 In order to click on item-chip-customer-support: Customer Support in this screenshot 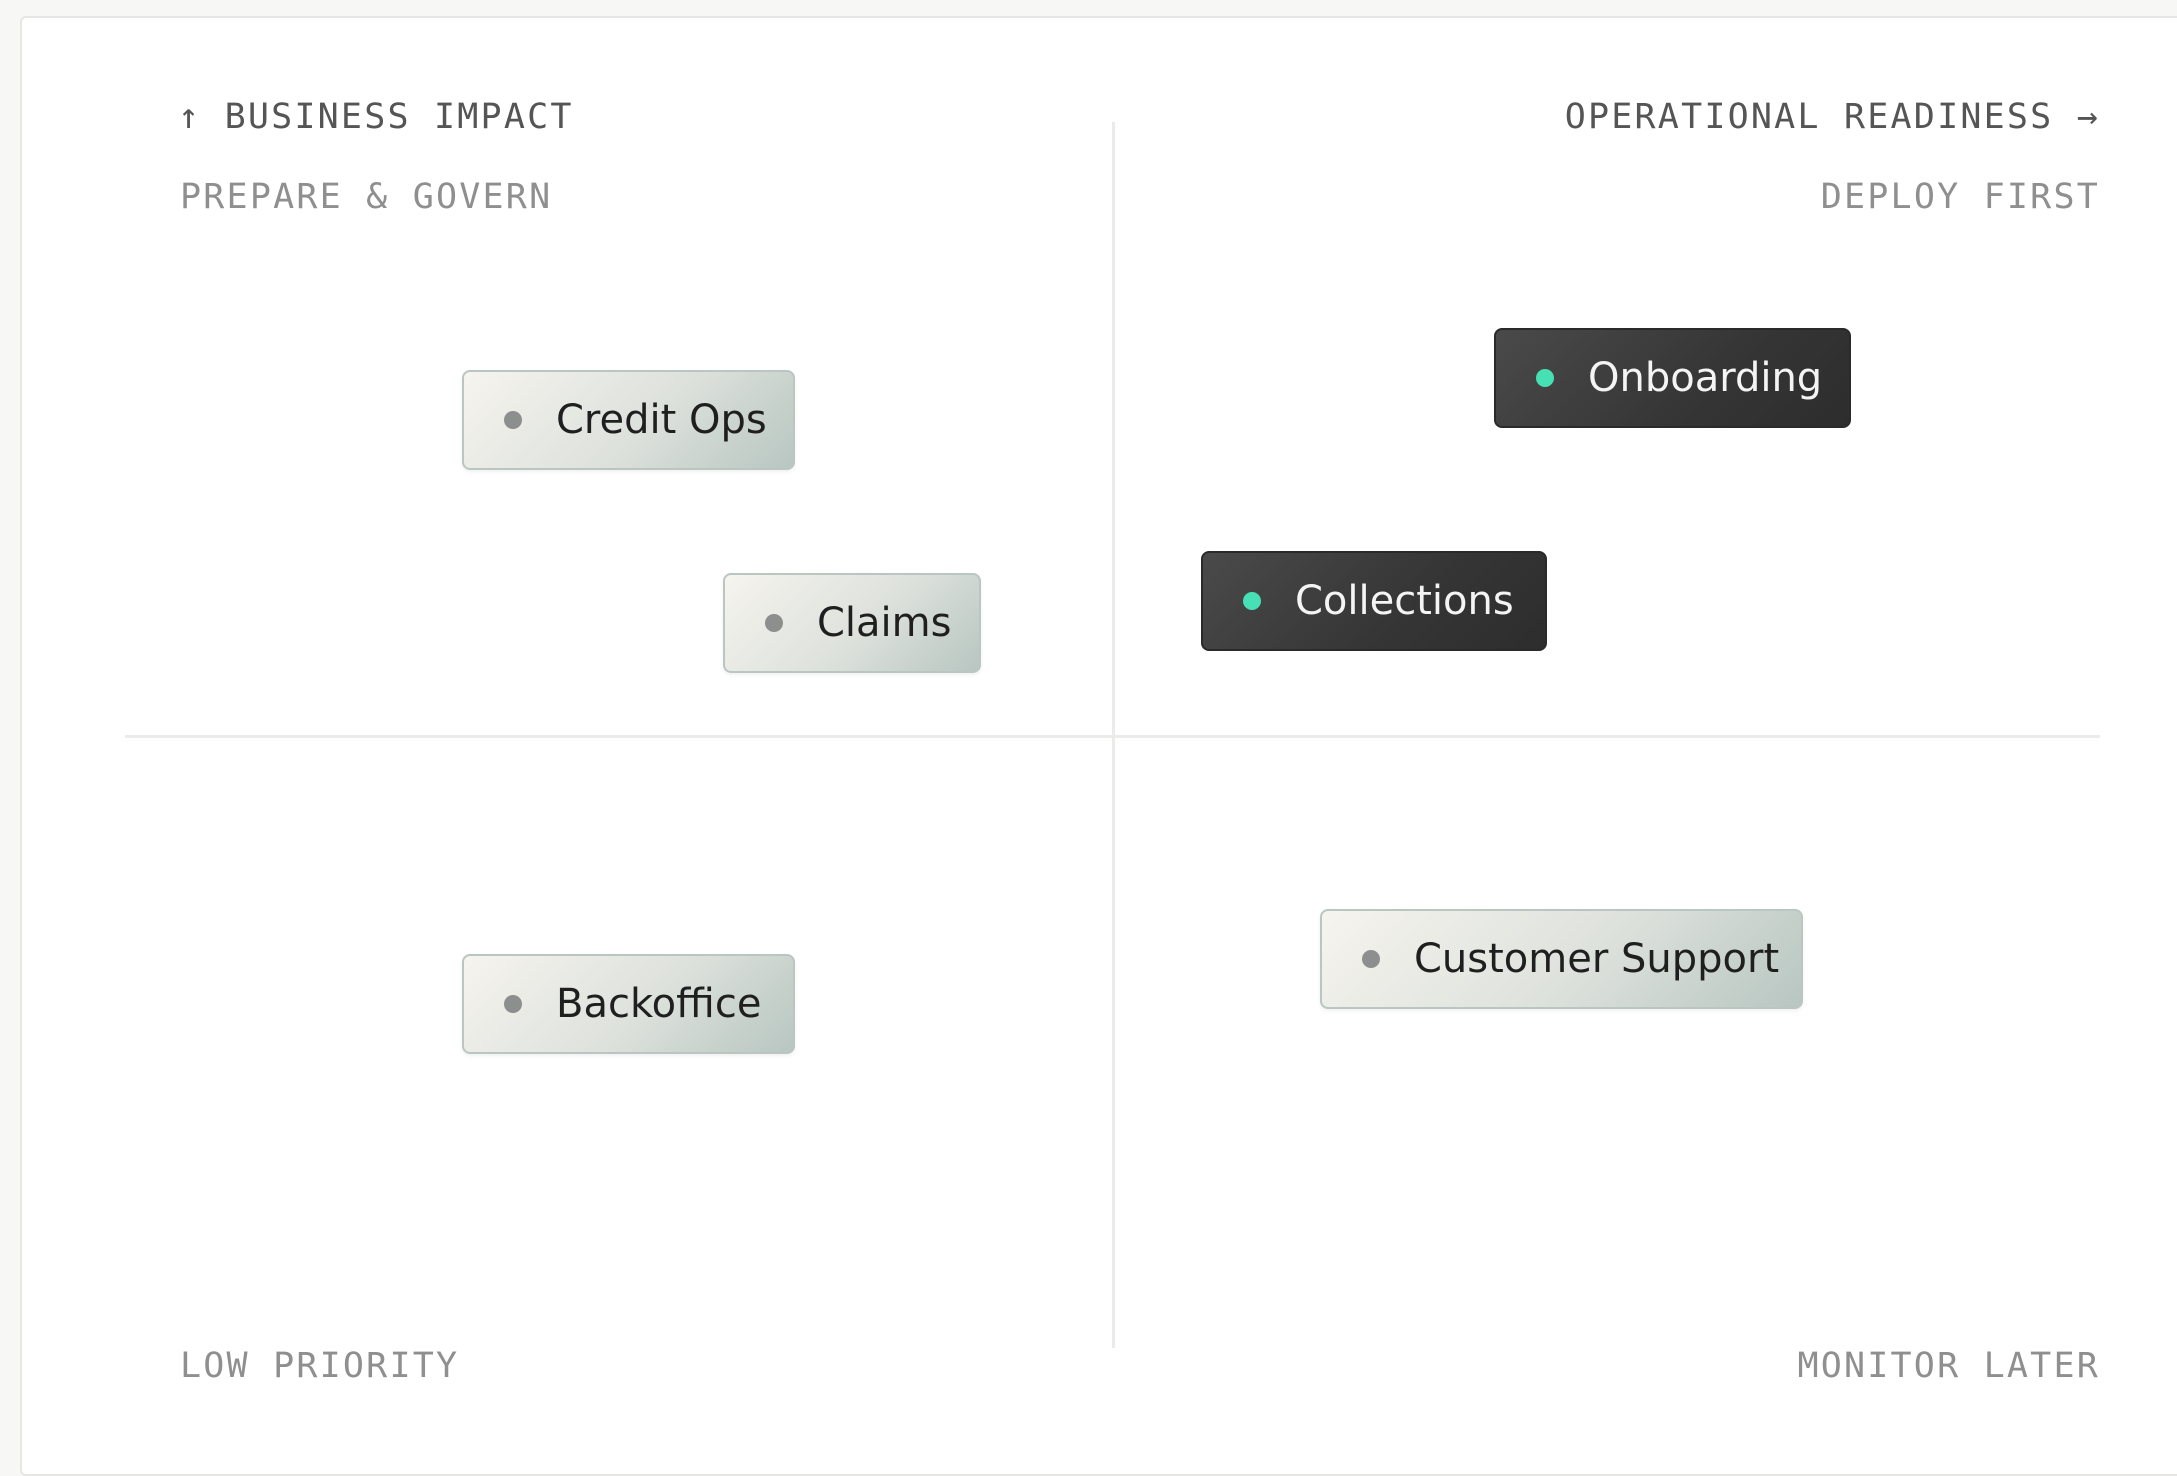, I will do `click(1561, 959)`.